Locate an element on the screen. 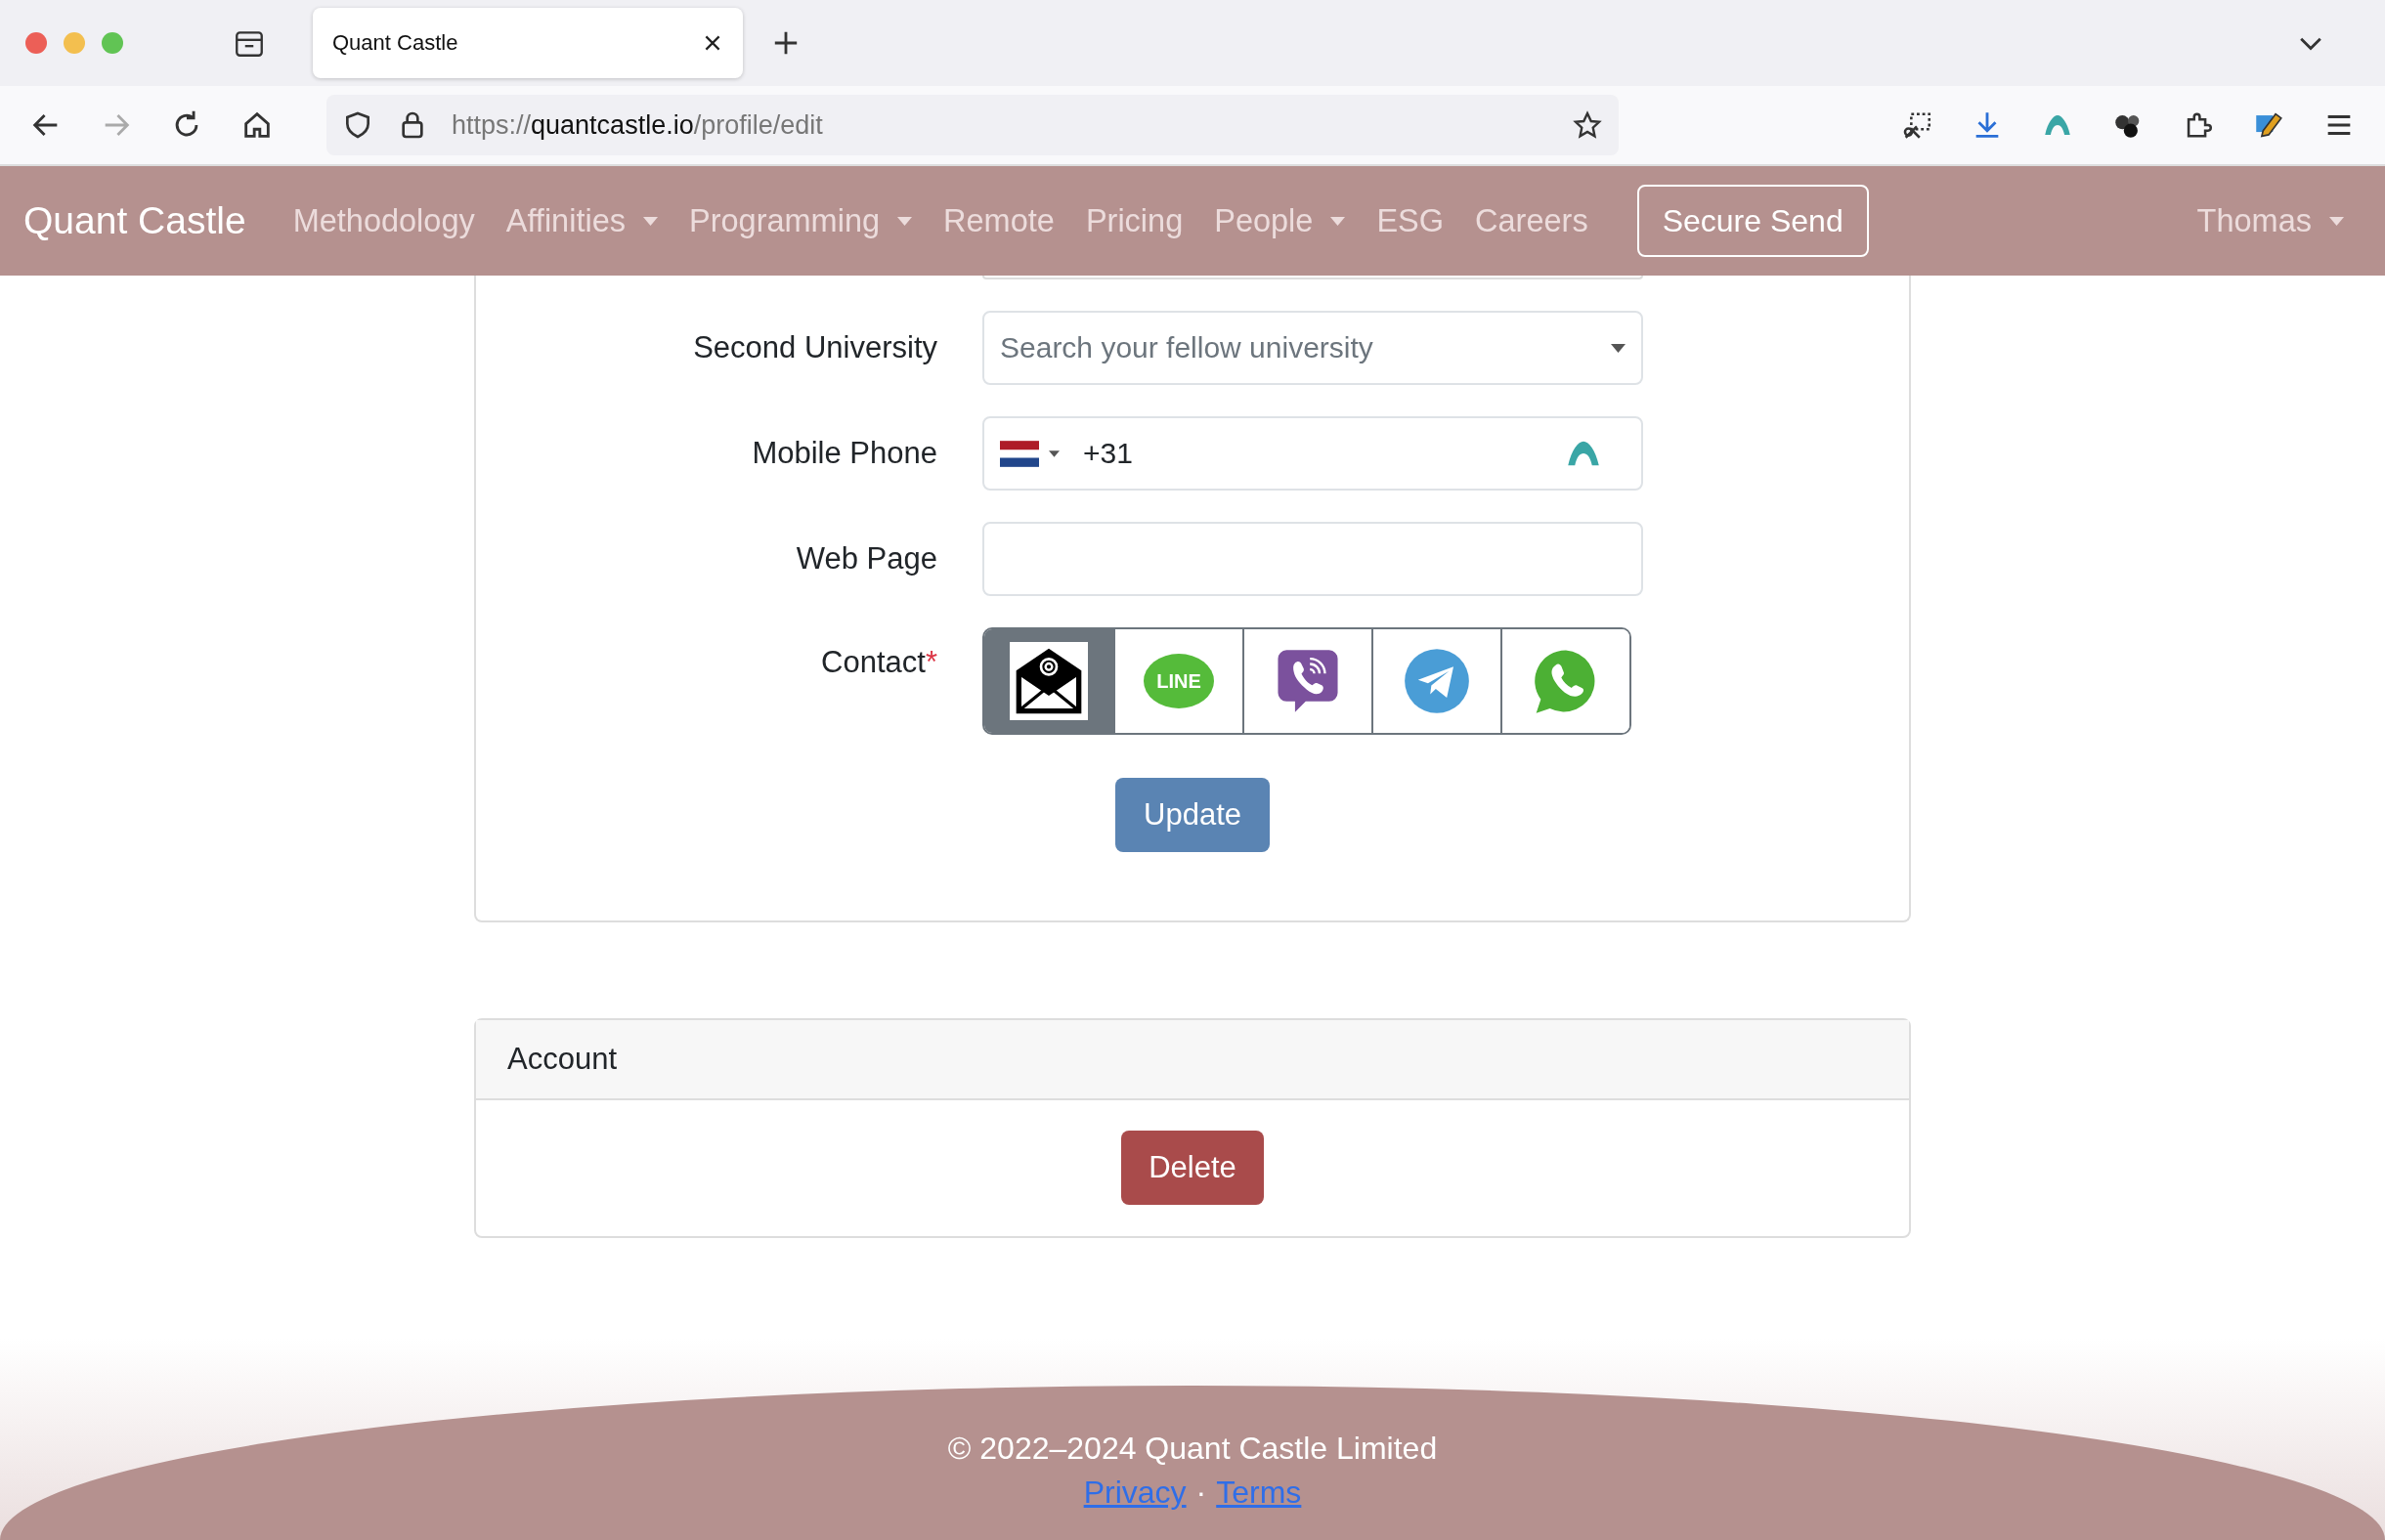 The image size is (2385, 1540). nav-link: Methodology is located at coordinates (383, 220).